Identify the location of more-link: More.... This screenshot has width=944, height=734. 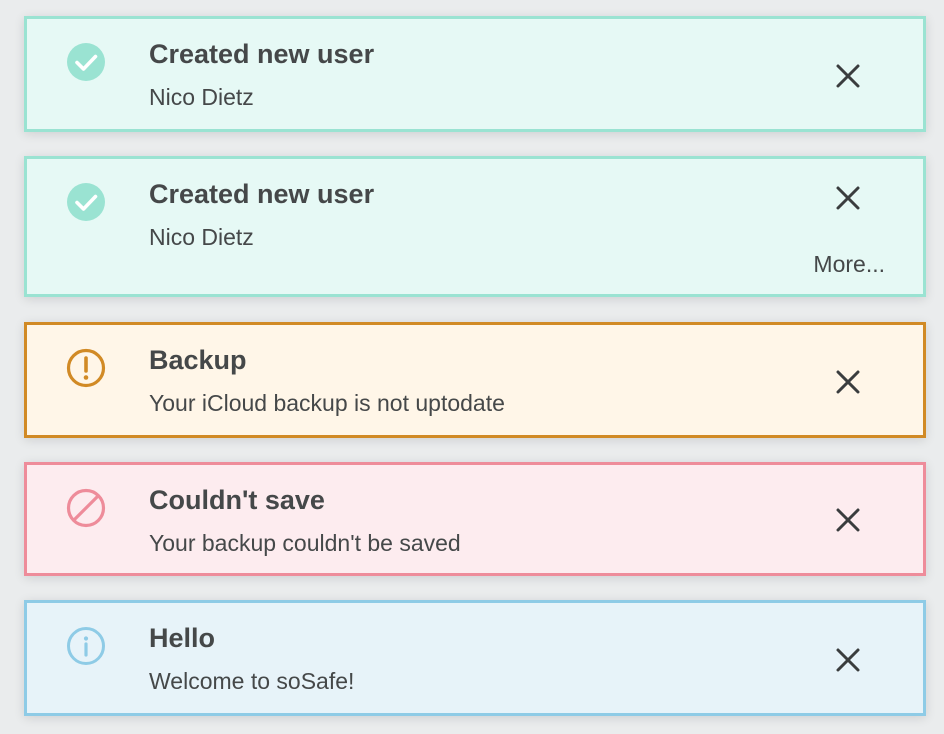
(849, 264).